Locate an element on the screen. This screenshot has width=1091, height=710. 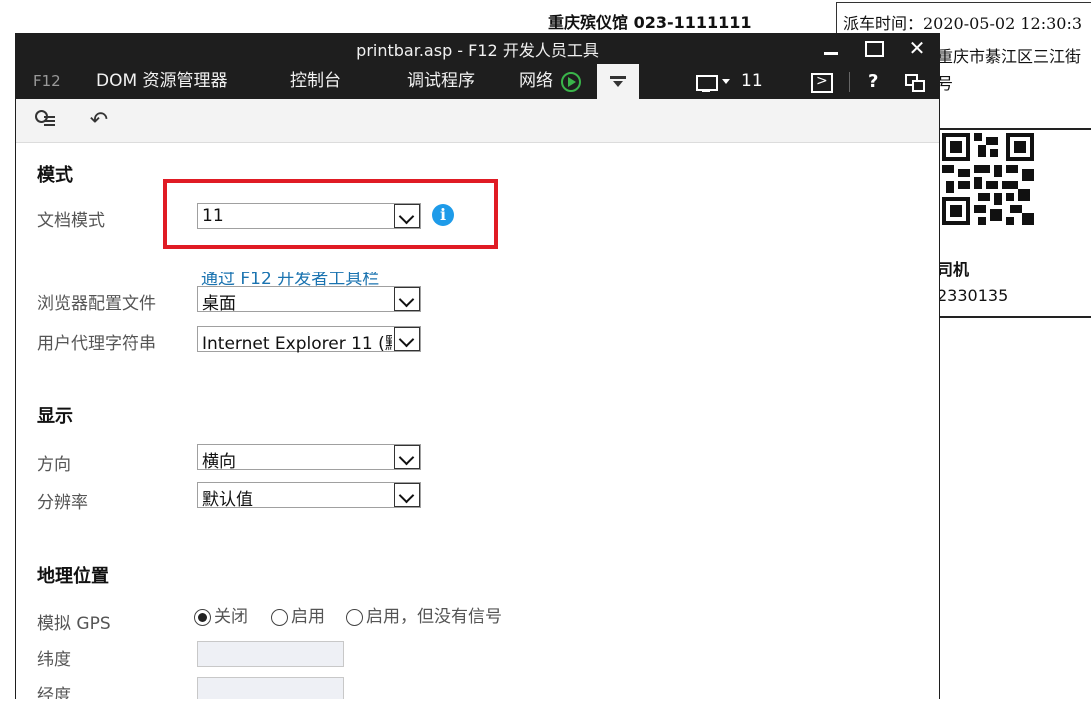
driver-phone: 2330135 is located at coordinates (973, 295).